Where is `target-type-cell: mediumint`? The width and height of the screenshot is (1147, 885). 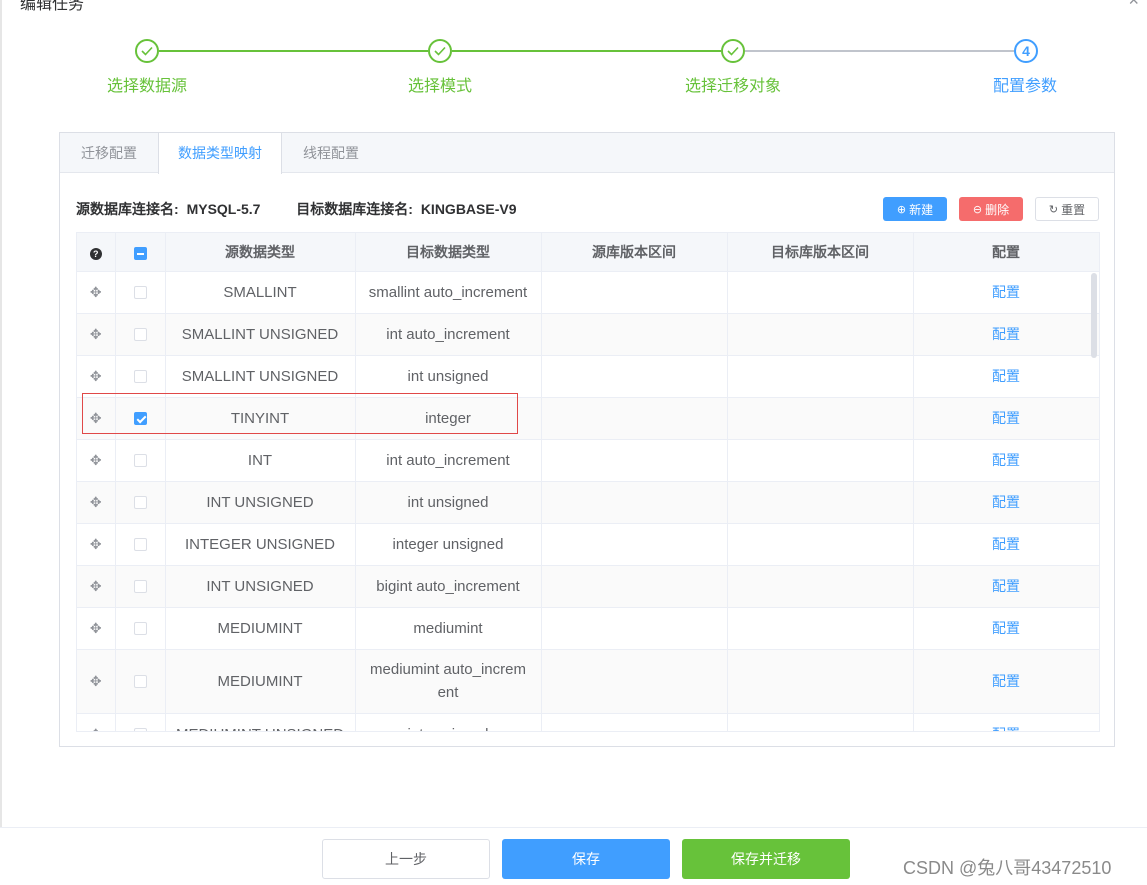
target-type-cell: mediumint is located at coordinates (448, 628).